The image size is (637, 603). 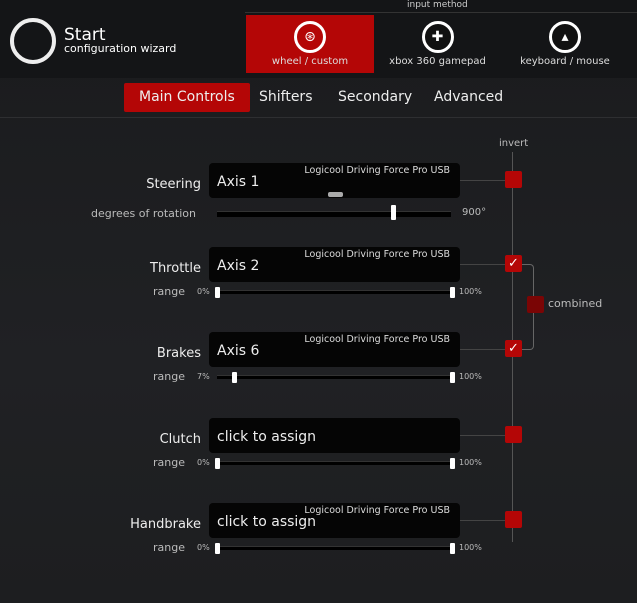 I want to click on input-method-label: input method, so click(x=437, y=5).